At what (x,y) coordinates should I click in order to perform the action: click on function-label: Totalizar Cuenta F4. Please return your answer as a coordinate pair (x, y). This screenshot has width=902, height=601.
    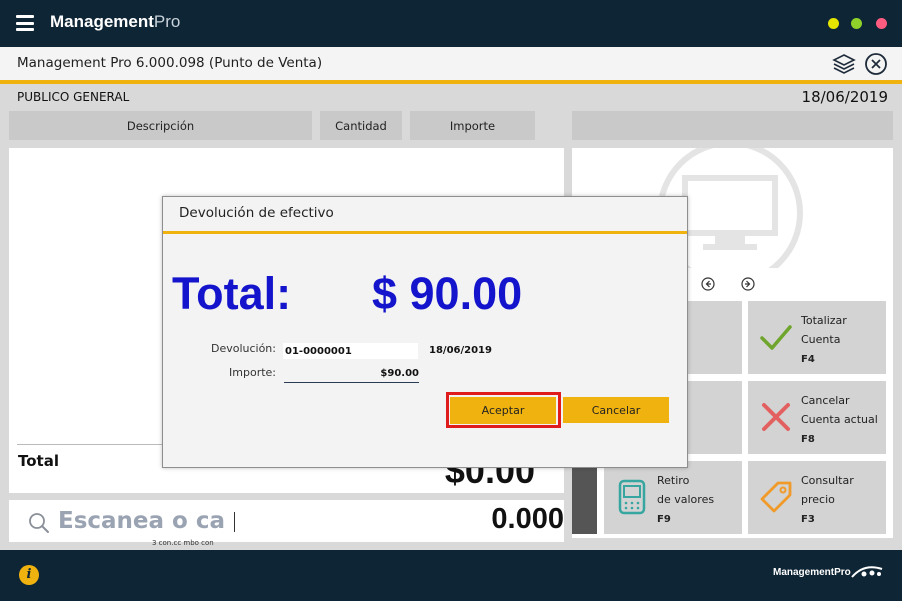
    Looking at the image, I should click on (824, 339).